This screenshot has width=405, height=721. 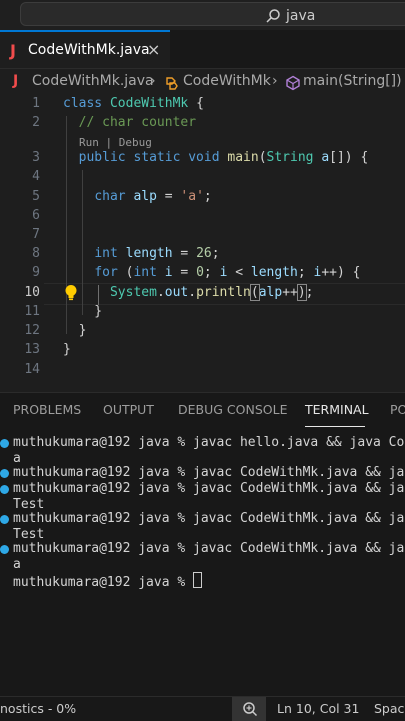 I want to click on run-debug-codelens: Run | Debug, so click(x=115, y=142).